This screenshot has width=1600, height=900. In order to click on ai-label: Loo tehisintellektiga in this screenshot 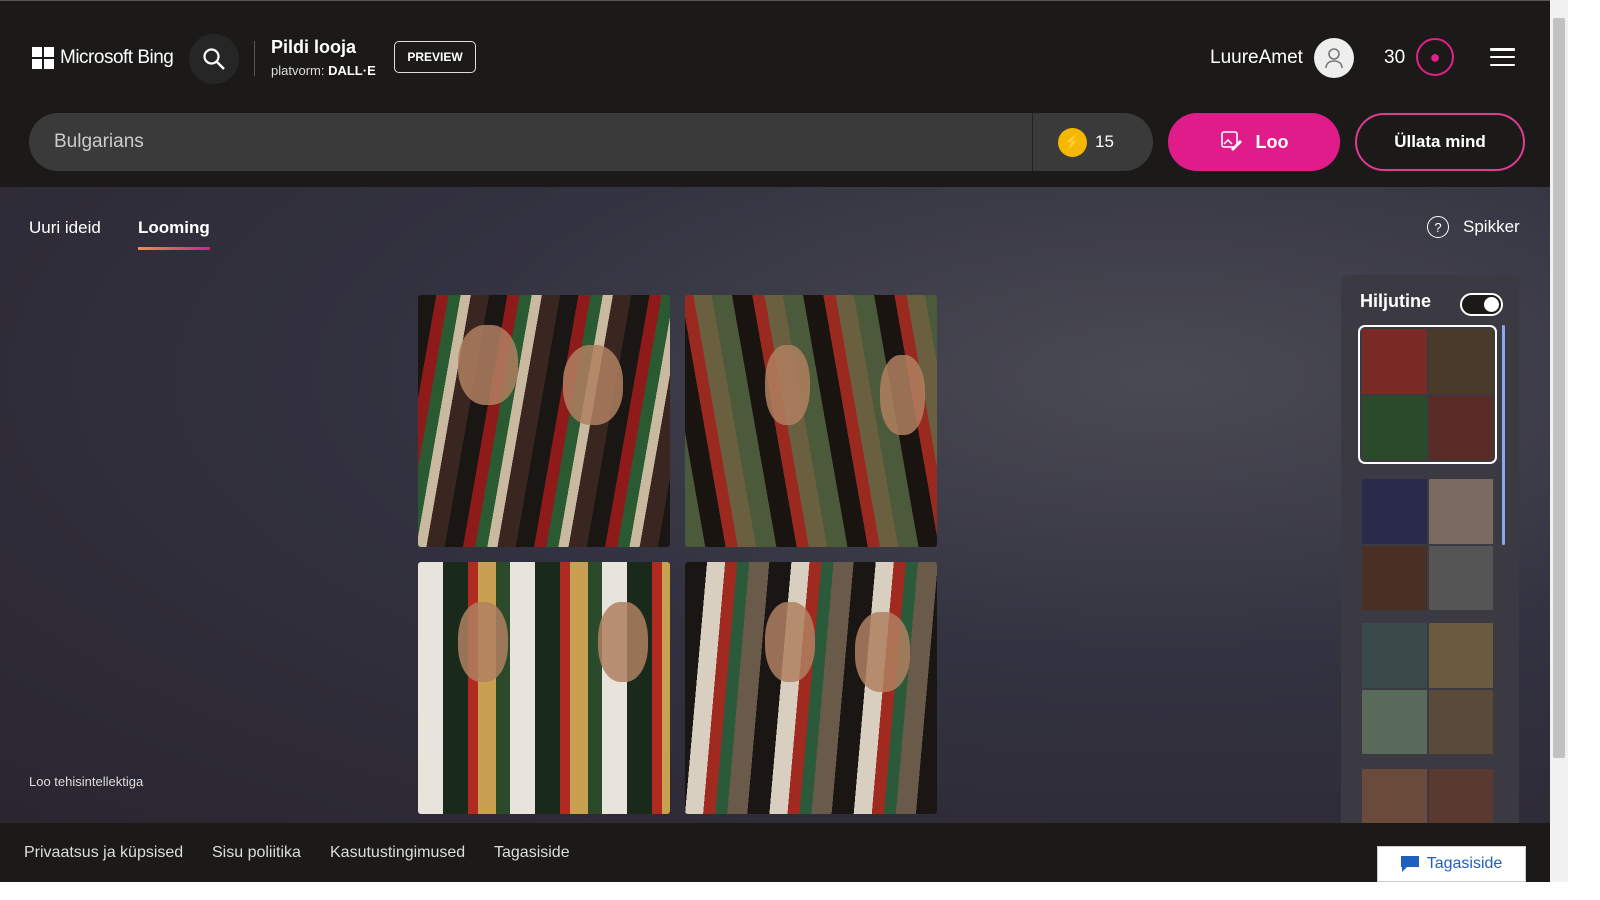, I will do `click(86, 781)`.